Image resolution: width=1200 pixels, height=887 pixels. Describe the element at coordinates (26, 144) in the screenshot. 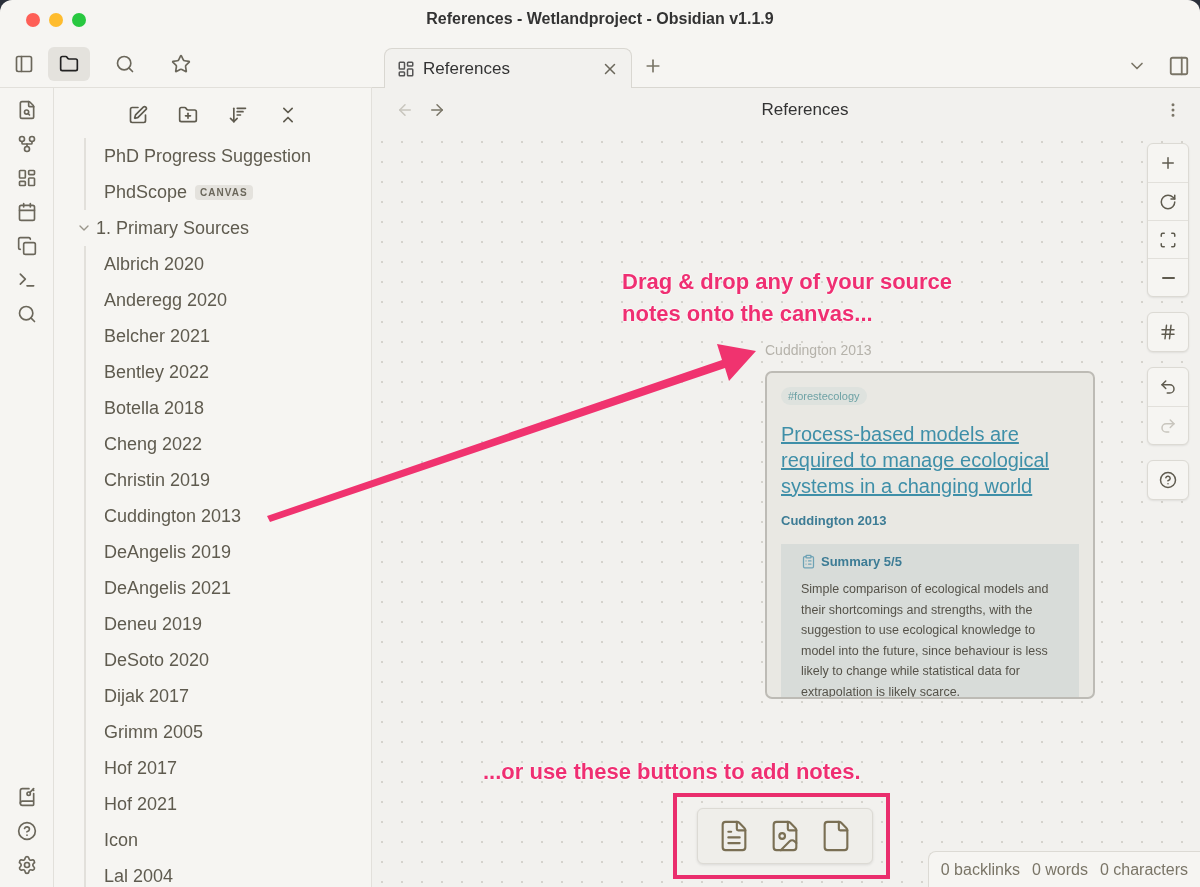

I see `graph-icon` at that location.